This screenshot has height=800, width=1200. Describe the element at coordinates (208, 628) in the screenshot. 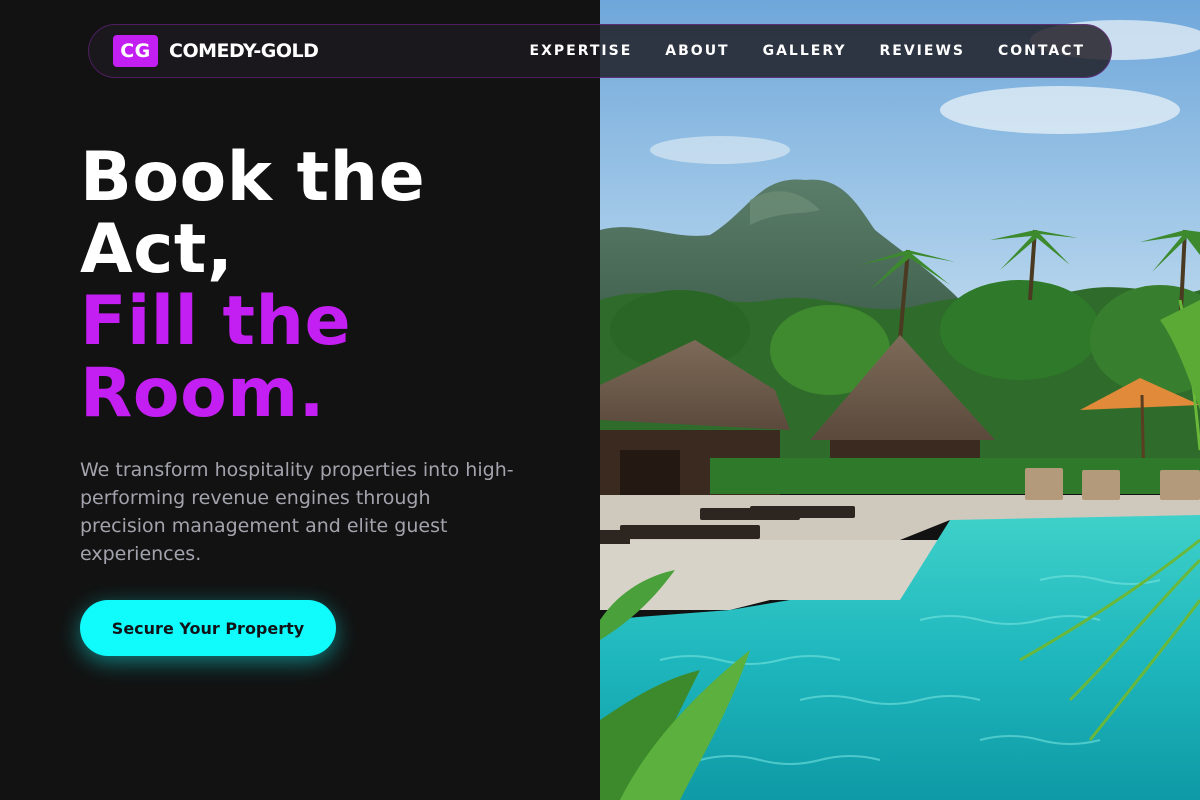

I see `secure-property-button: Secure Your Property` at that location.